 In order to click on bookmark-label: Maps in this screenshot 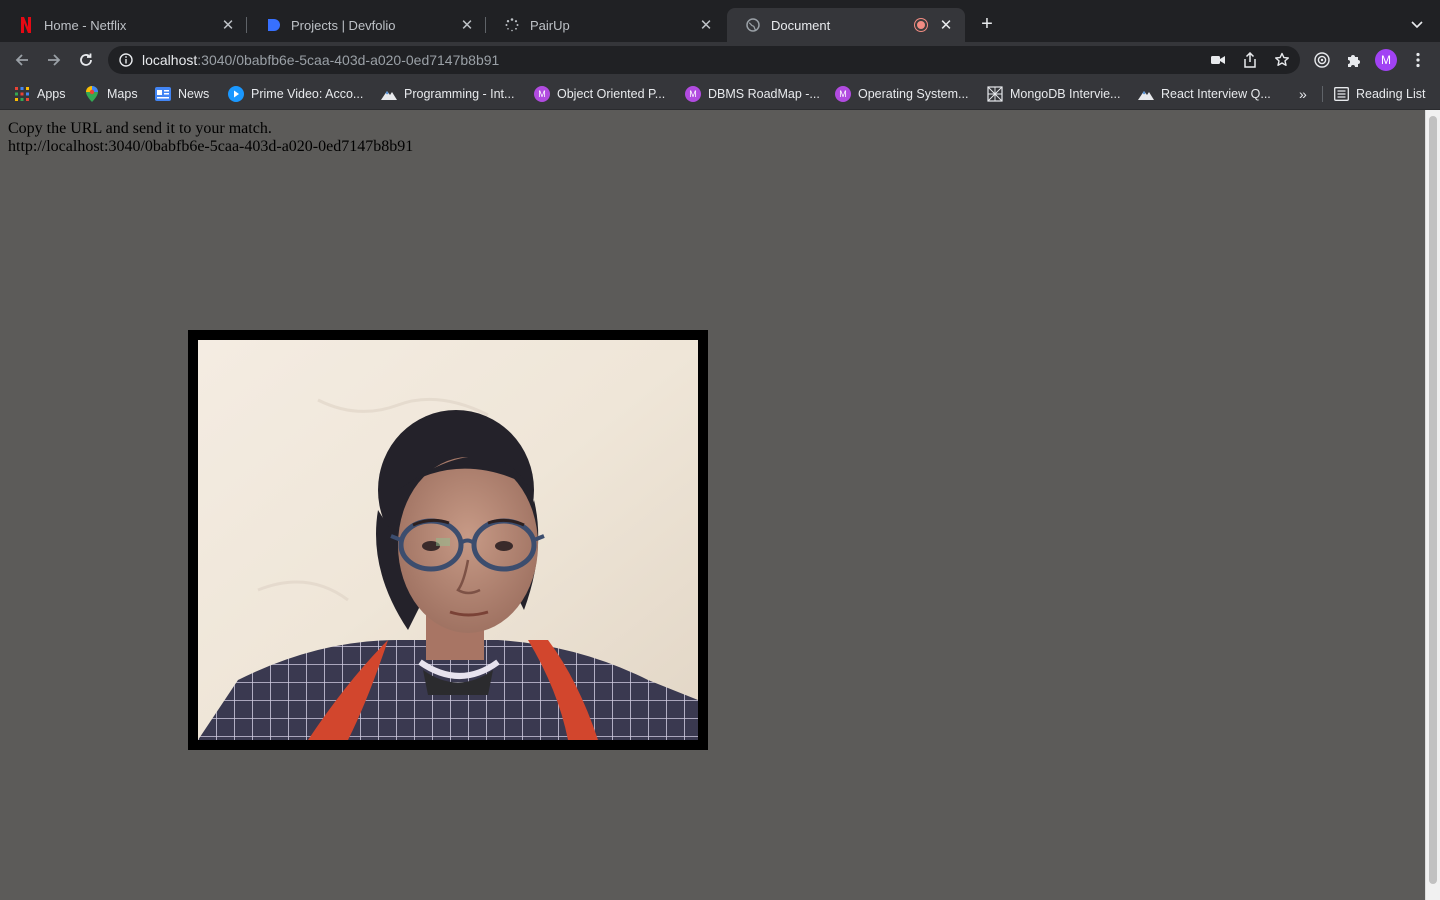, I will do `click(122, 94)`.